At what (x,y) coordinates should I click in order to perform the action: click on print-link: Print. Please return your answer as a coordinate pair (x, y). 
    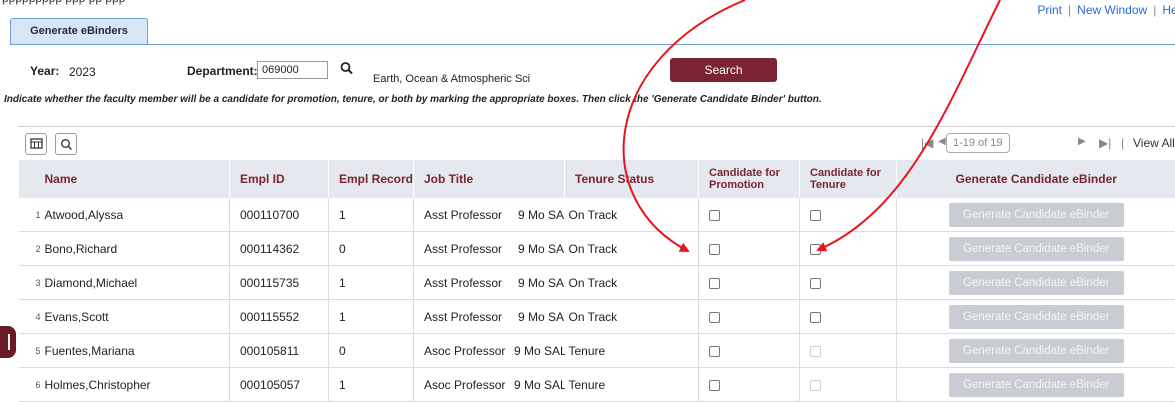
    Looking at the image, I should click on (1049, 10).